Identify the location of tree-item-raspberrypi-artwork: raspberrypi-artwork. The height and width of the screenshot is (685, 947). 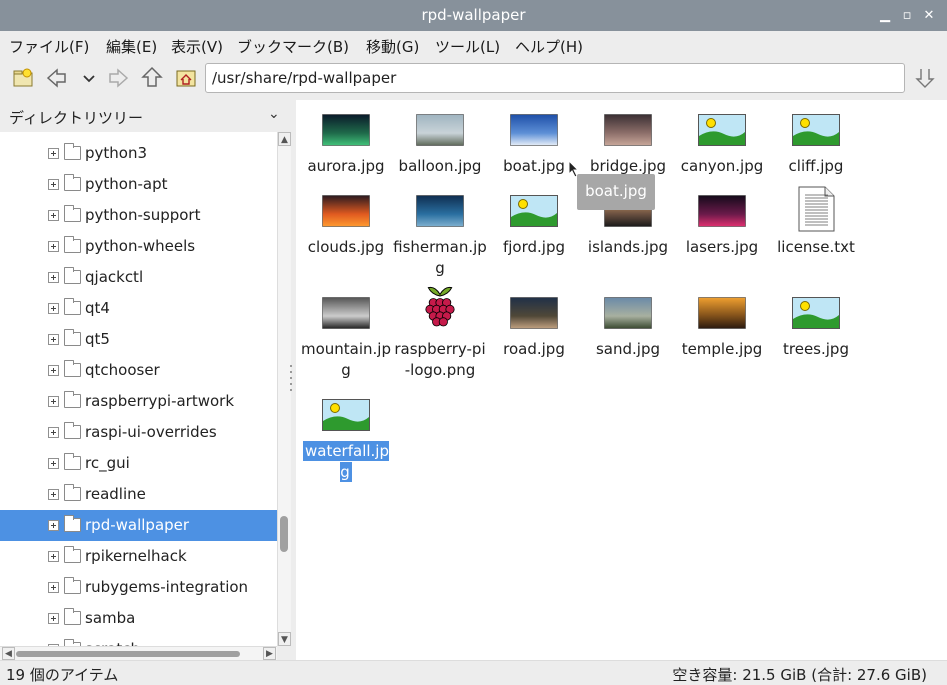
(138, 401).